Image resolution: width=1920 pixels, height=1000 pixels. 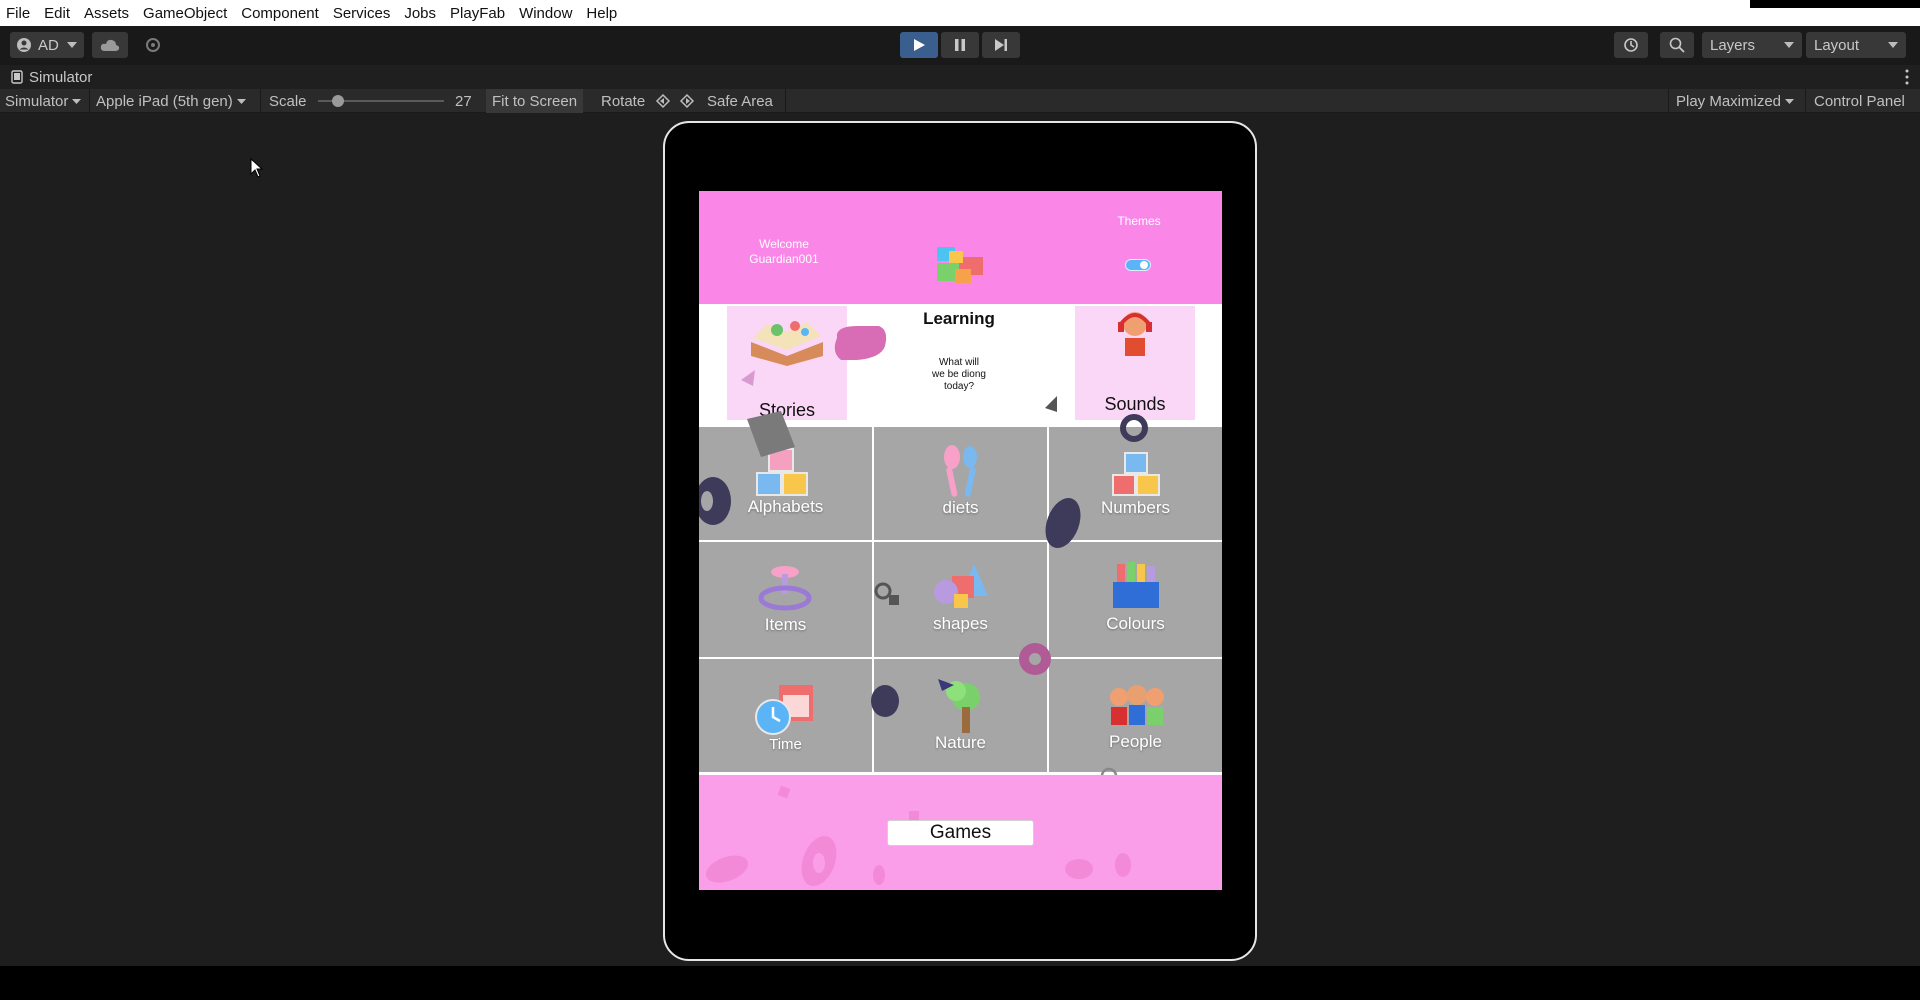 I want to click on account-label: AD, so click(x=48, y=45).